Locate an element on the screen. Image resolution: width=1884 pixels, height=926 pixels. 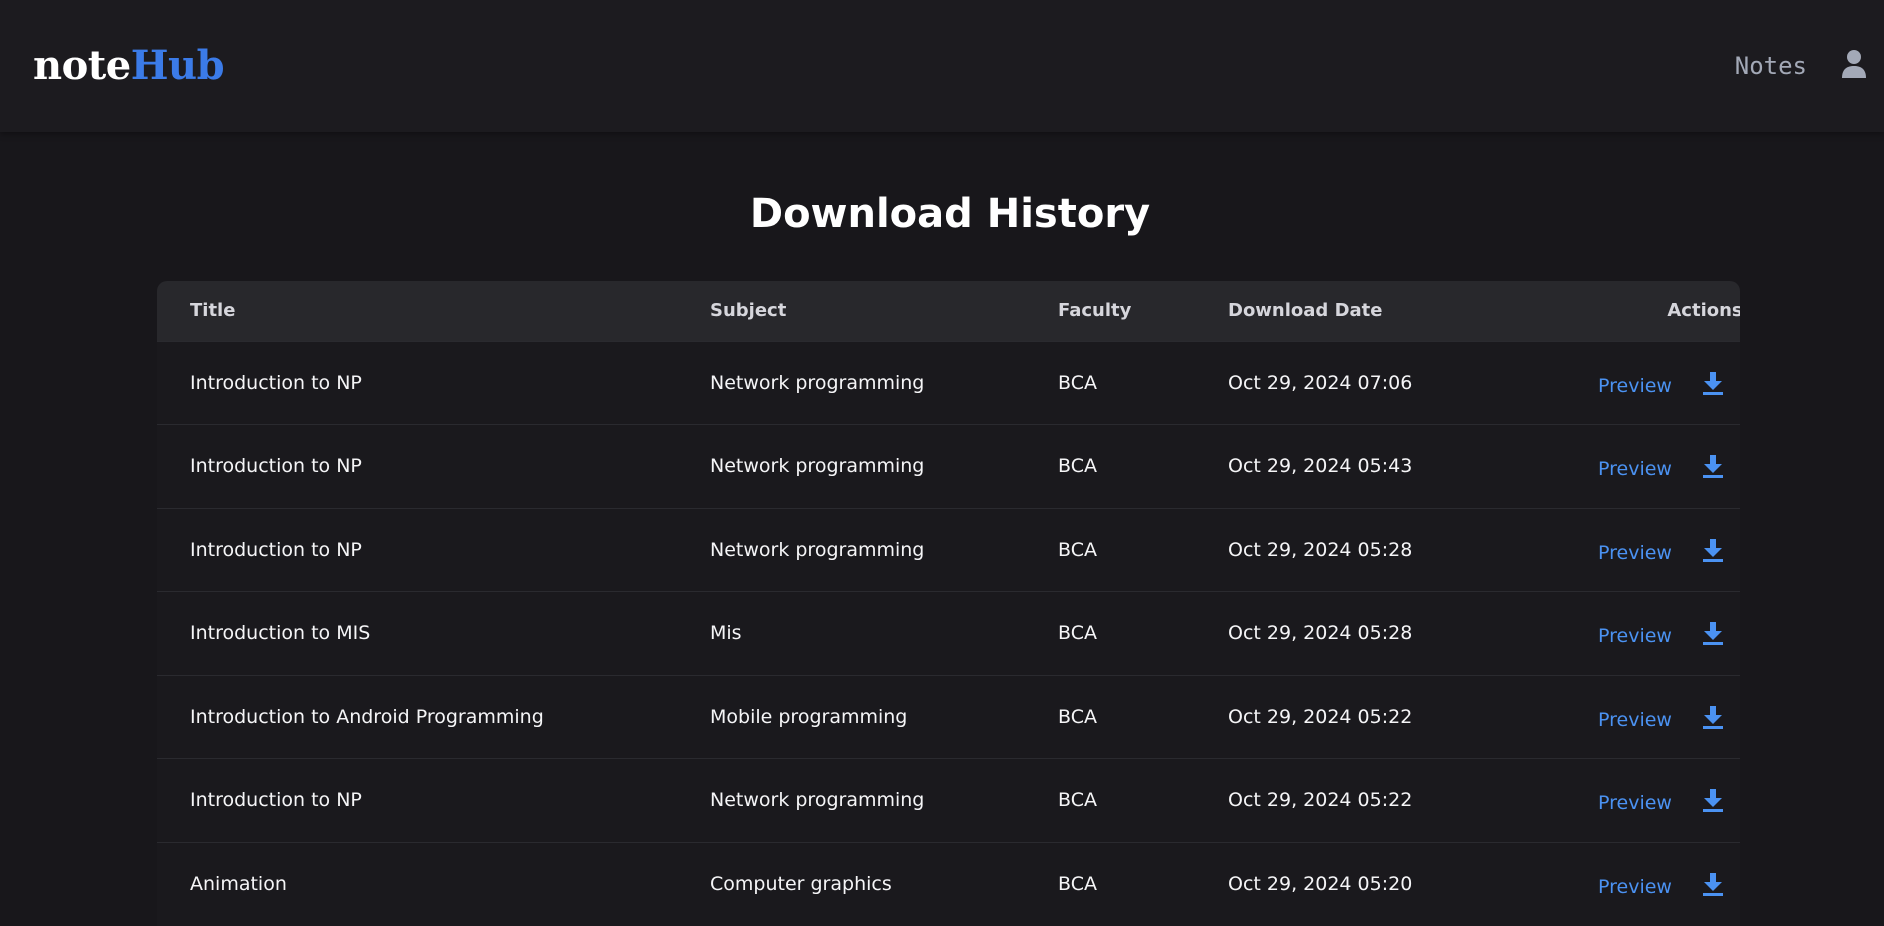
cell-download-date: Oct 29, 2024 07:06 is located at coordinates (1320, 382).